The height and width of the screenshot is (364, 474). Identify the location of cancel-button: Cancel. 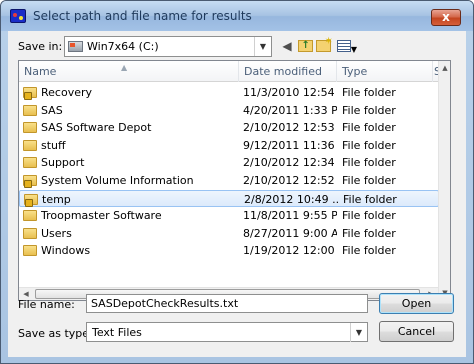
(416, 331).